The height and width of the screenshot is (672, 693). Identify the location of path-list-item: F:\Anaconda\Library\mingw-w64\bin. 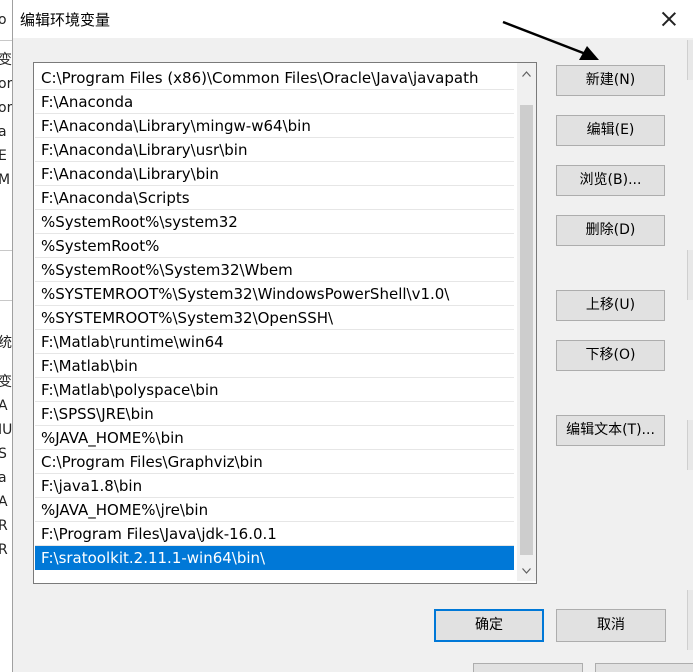
(274, 126).